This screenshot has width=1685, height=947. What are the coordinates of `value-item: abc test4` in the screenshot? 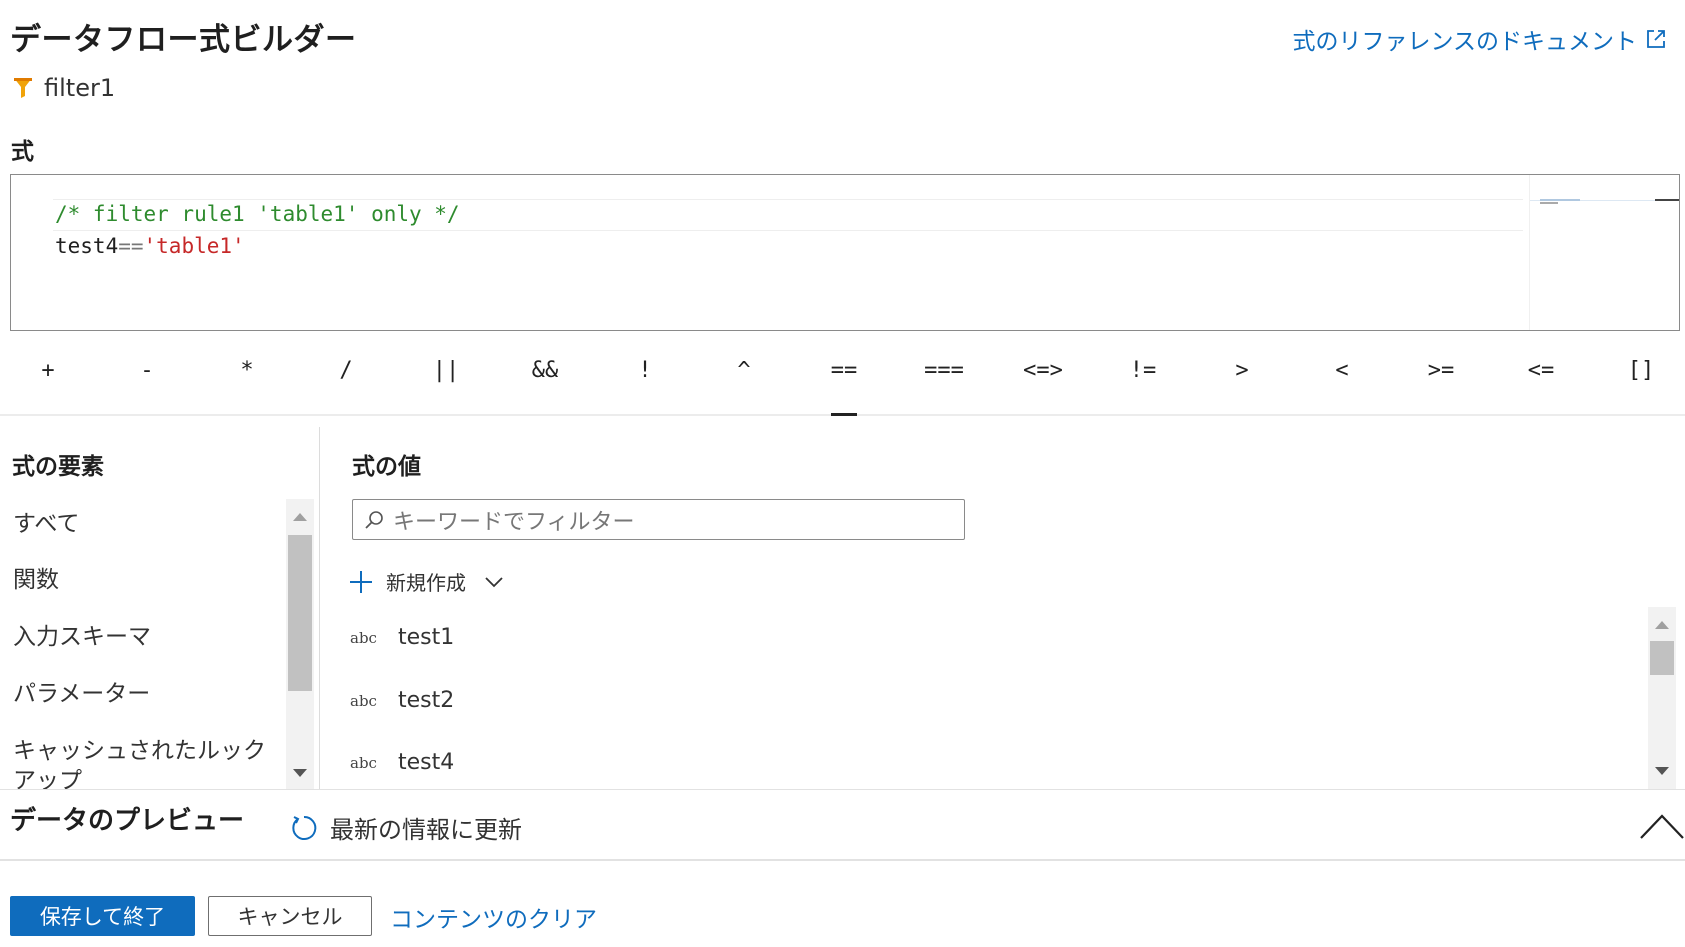 It's located at (402, 762).